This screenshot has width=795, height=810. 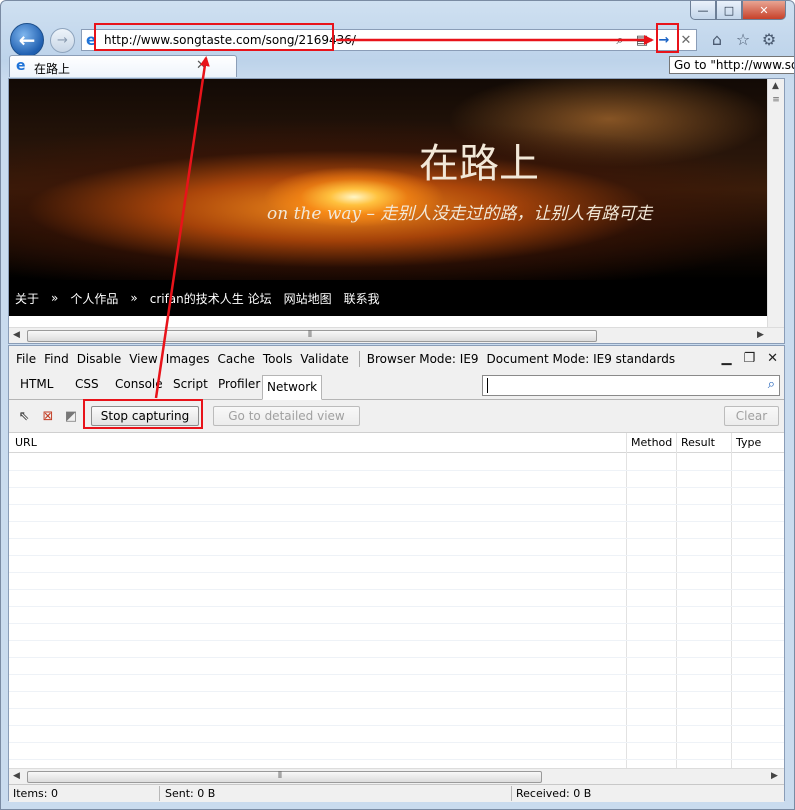 What do you see at coordinates (686, 40) in the screenshot?
I see `stop-icon: ✕` at bounding box center [686, 40].